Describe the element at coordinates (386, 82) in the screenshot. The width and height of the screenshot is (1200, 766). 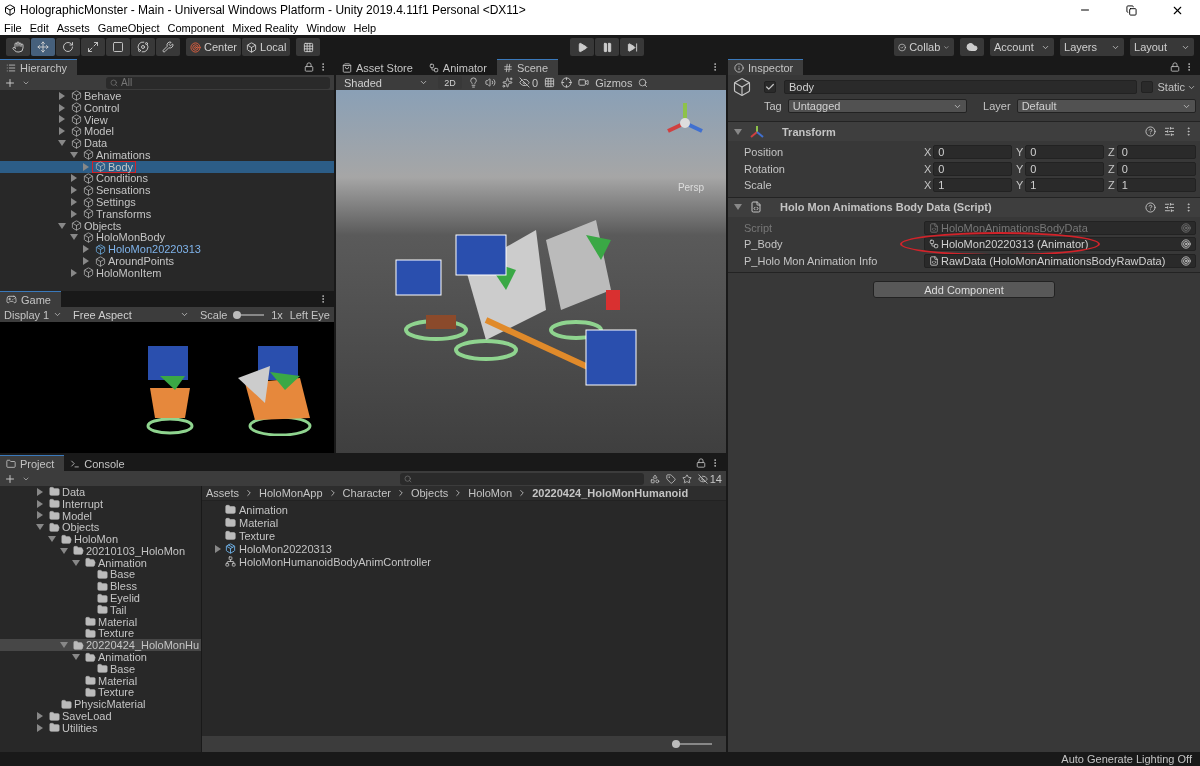
I see `shading-dropdown: Shaded` at that location.